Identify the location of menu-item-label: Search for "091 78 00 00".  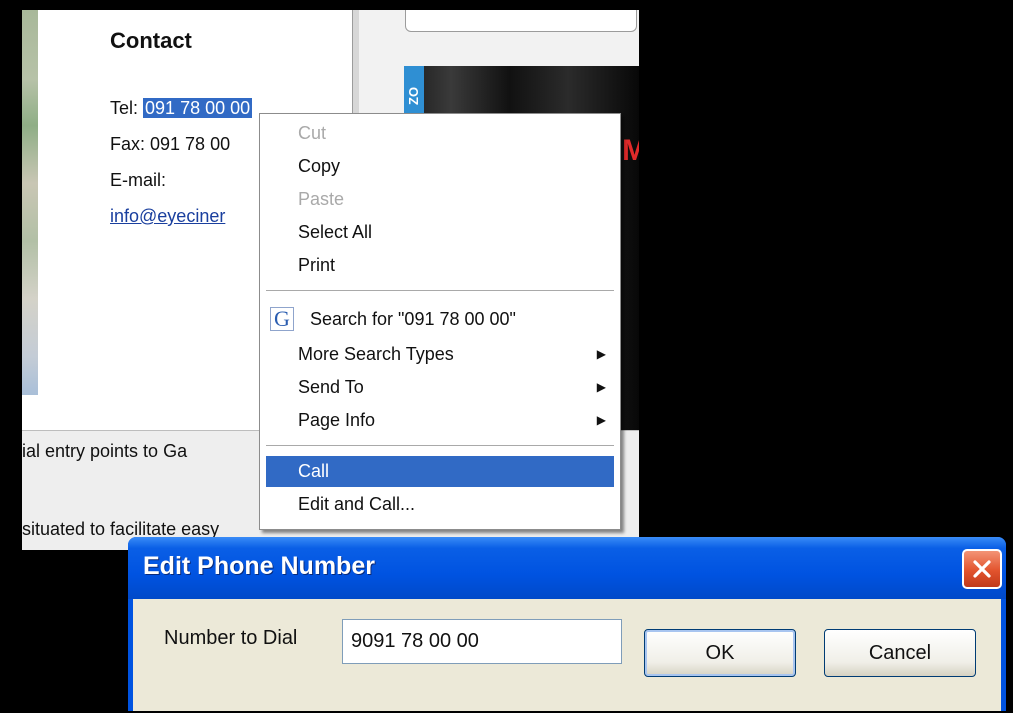
(413, 319).